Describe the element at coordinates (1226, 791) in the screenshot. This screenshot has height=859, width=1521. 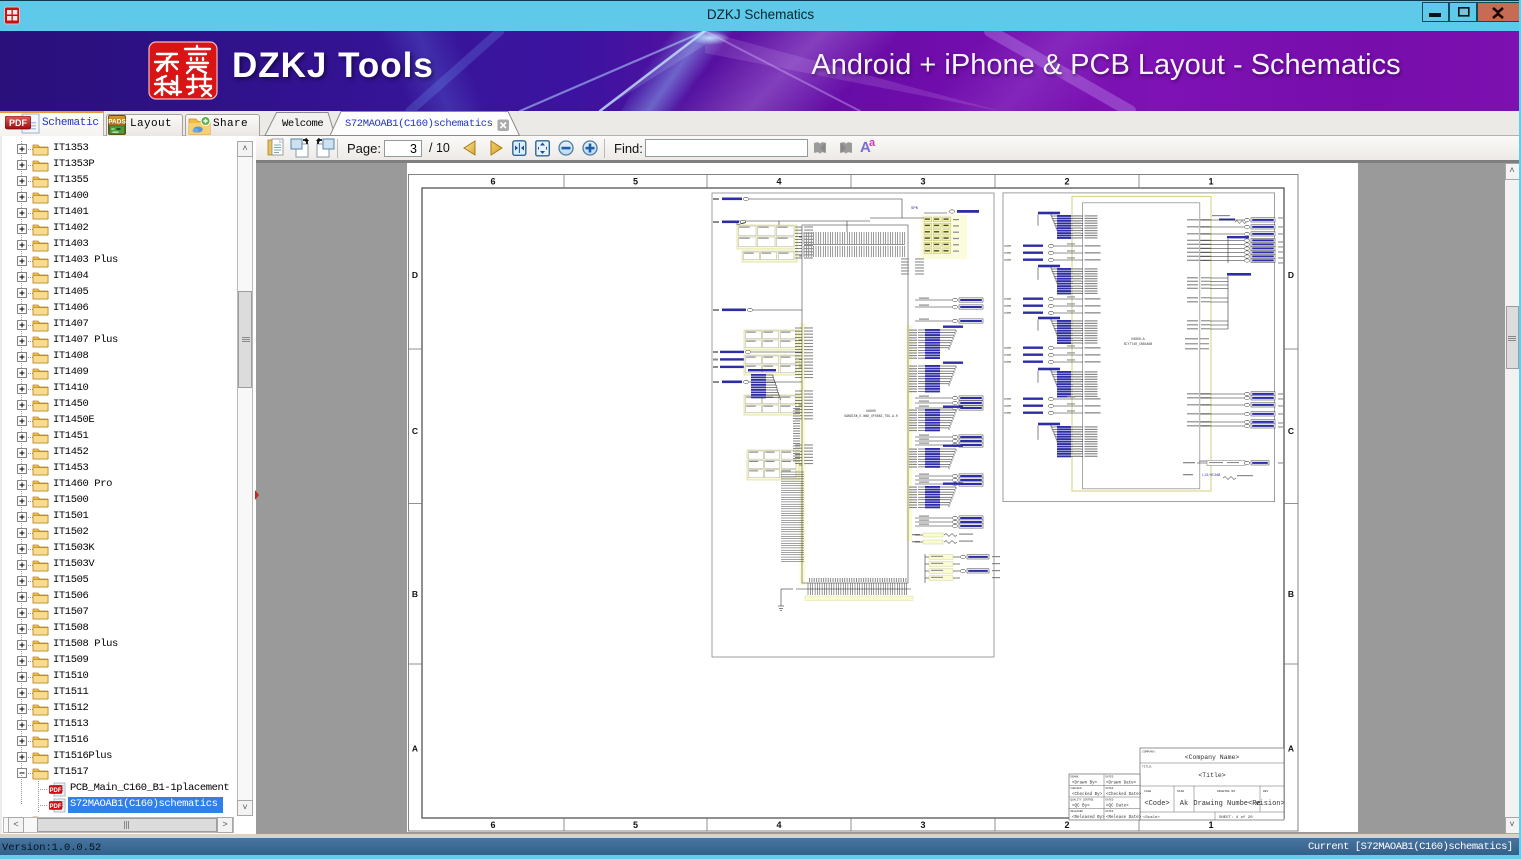
I see `svg-text: DRAWING NO` at that location.